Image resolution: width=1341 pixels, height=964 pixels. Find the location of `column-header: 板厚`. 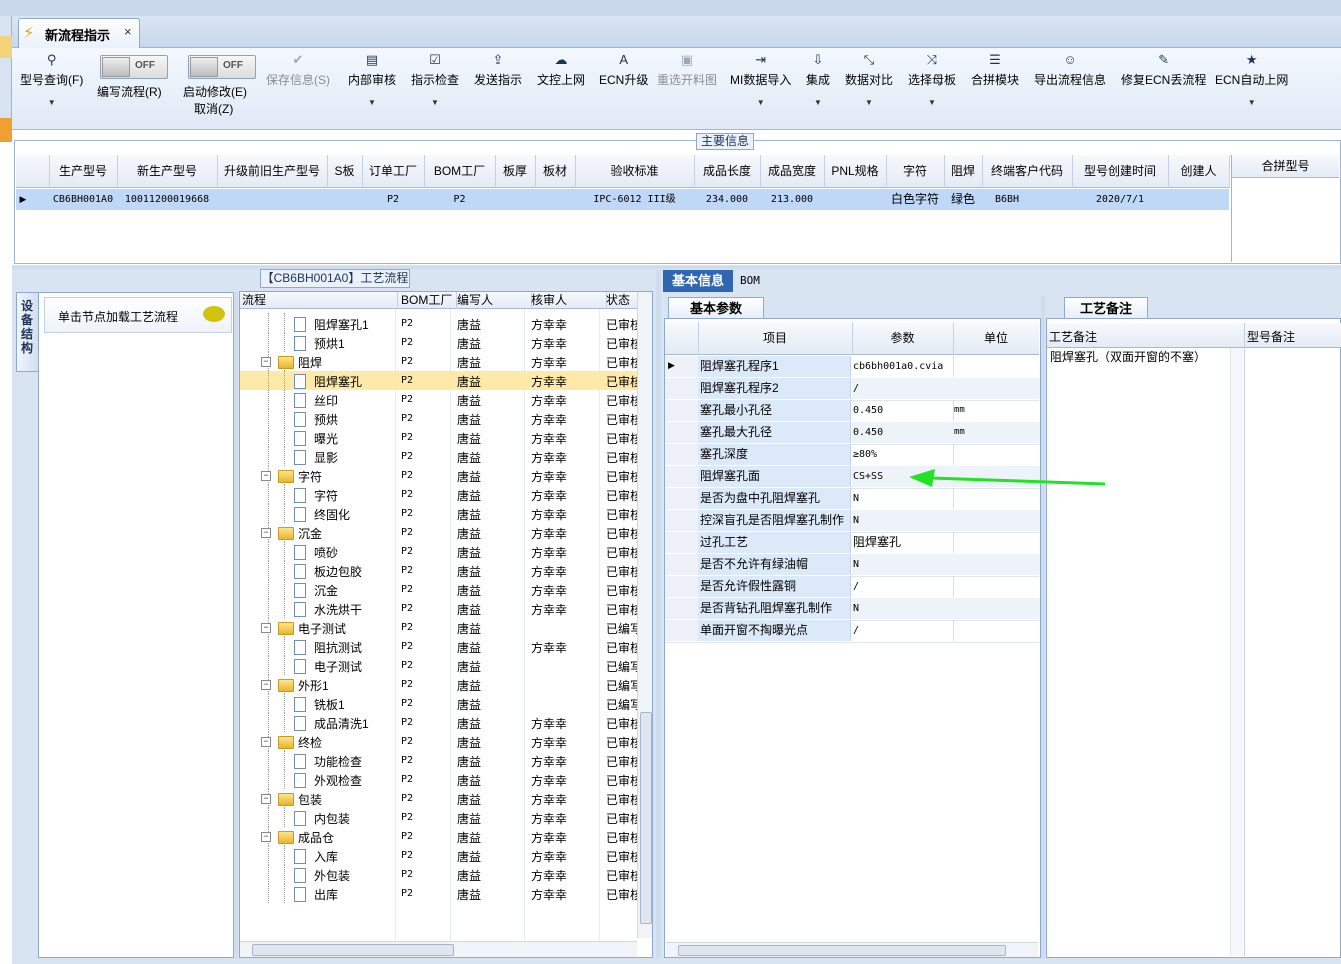

column-header: 板厚 is located at coordinates (515, 171).